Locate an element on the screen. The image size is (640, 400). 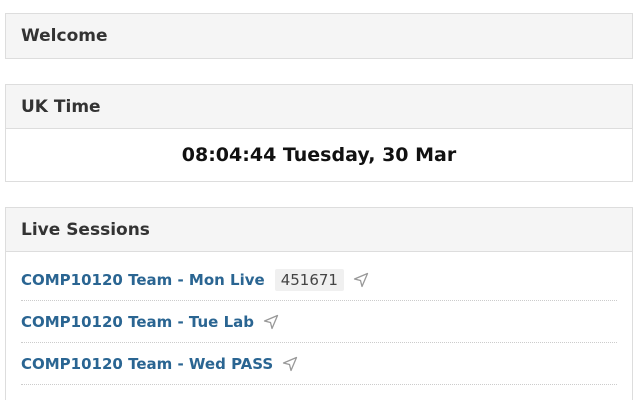
welcome-panel: Welcome is located at coordinates (319, 36).